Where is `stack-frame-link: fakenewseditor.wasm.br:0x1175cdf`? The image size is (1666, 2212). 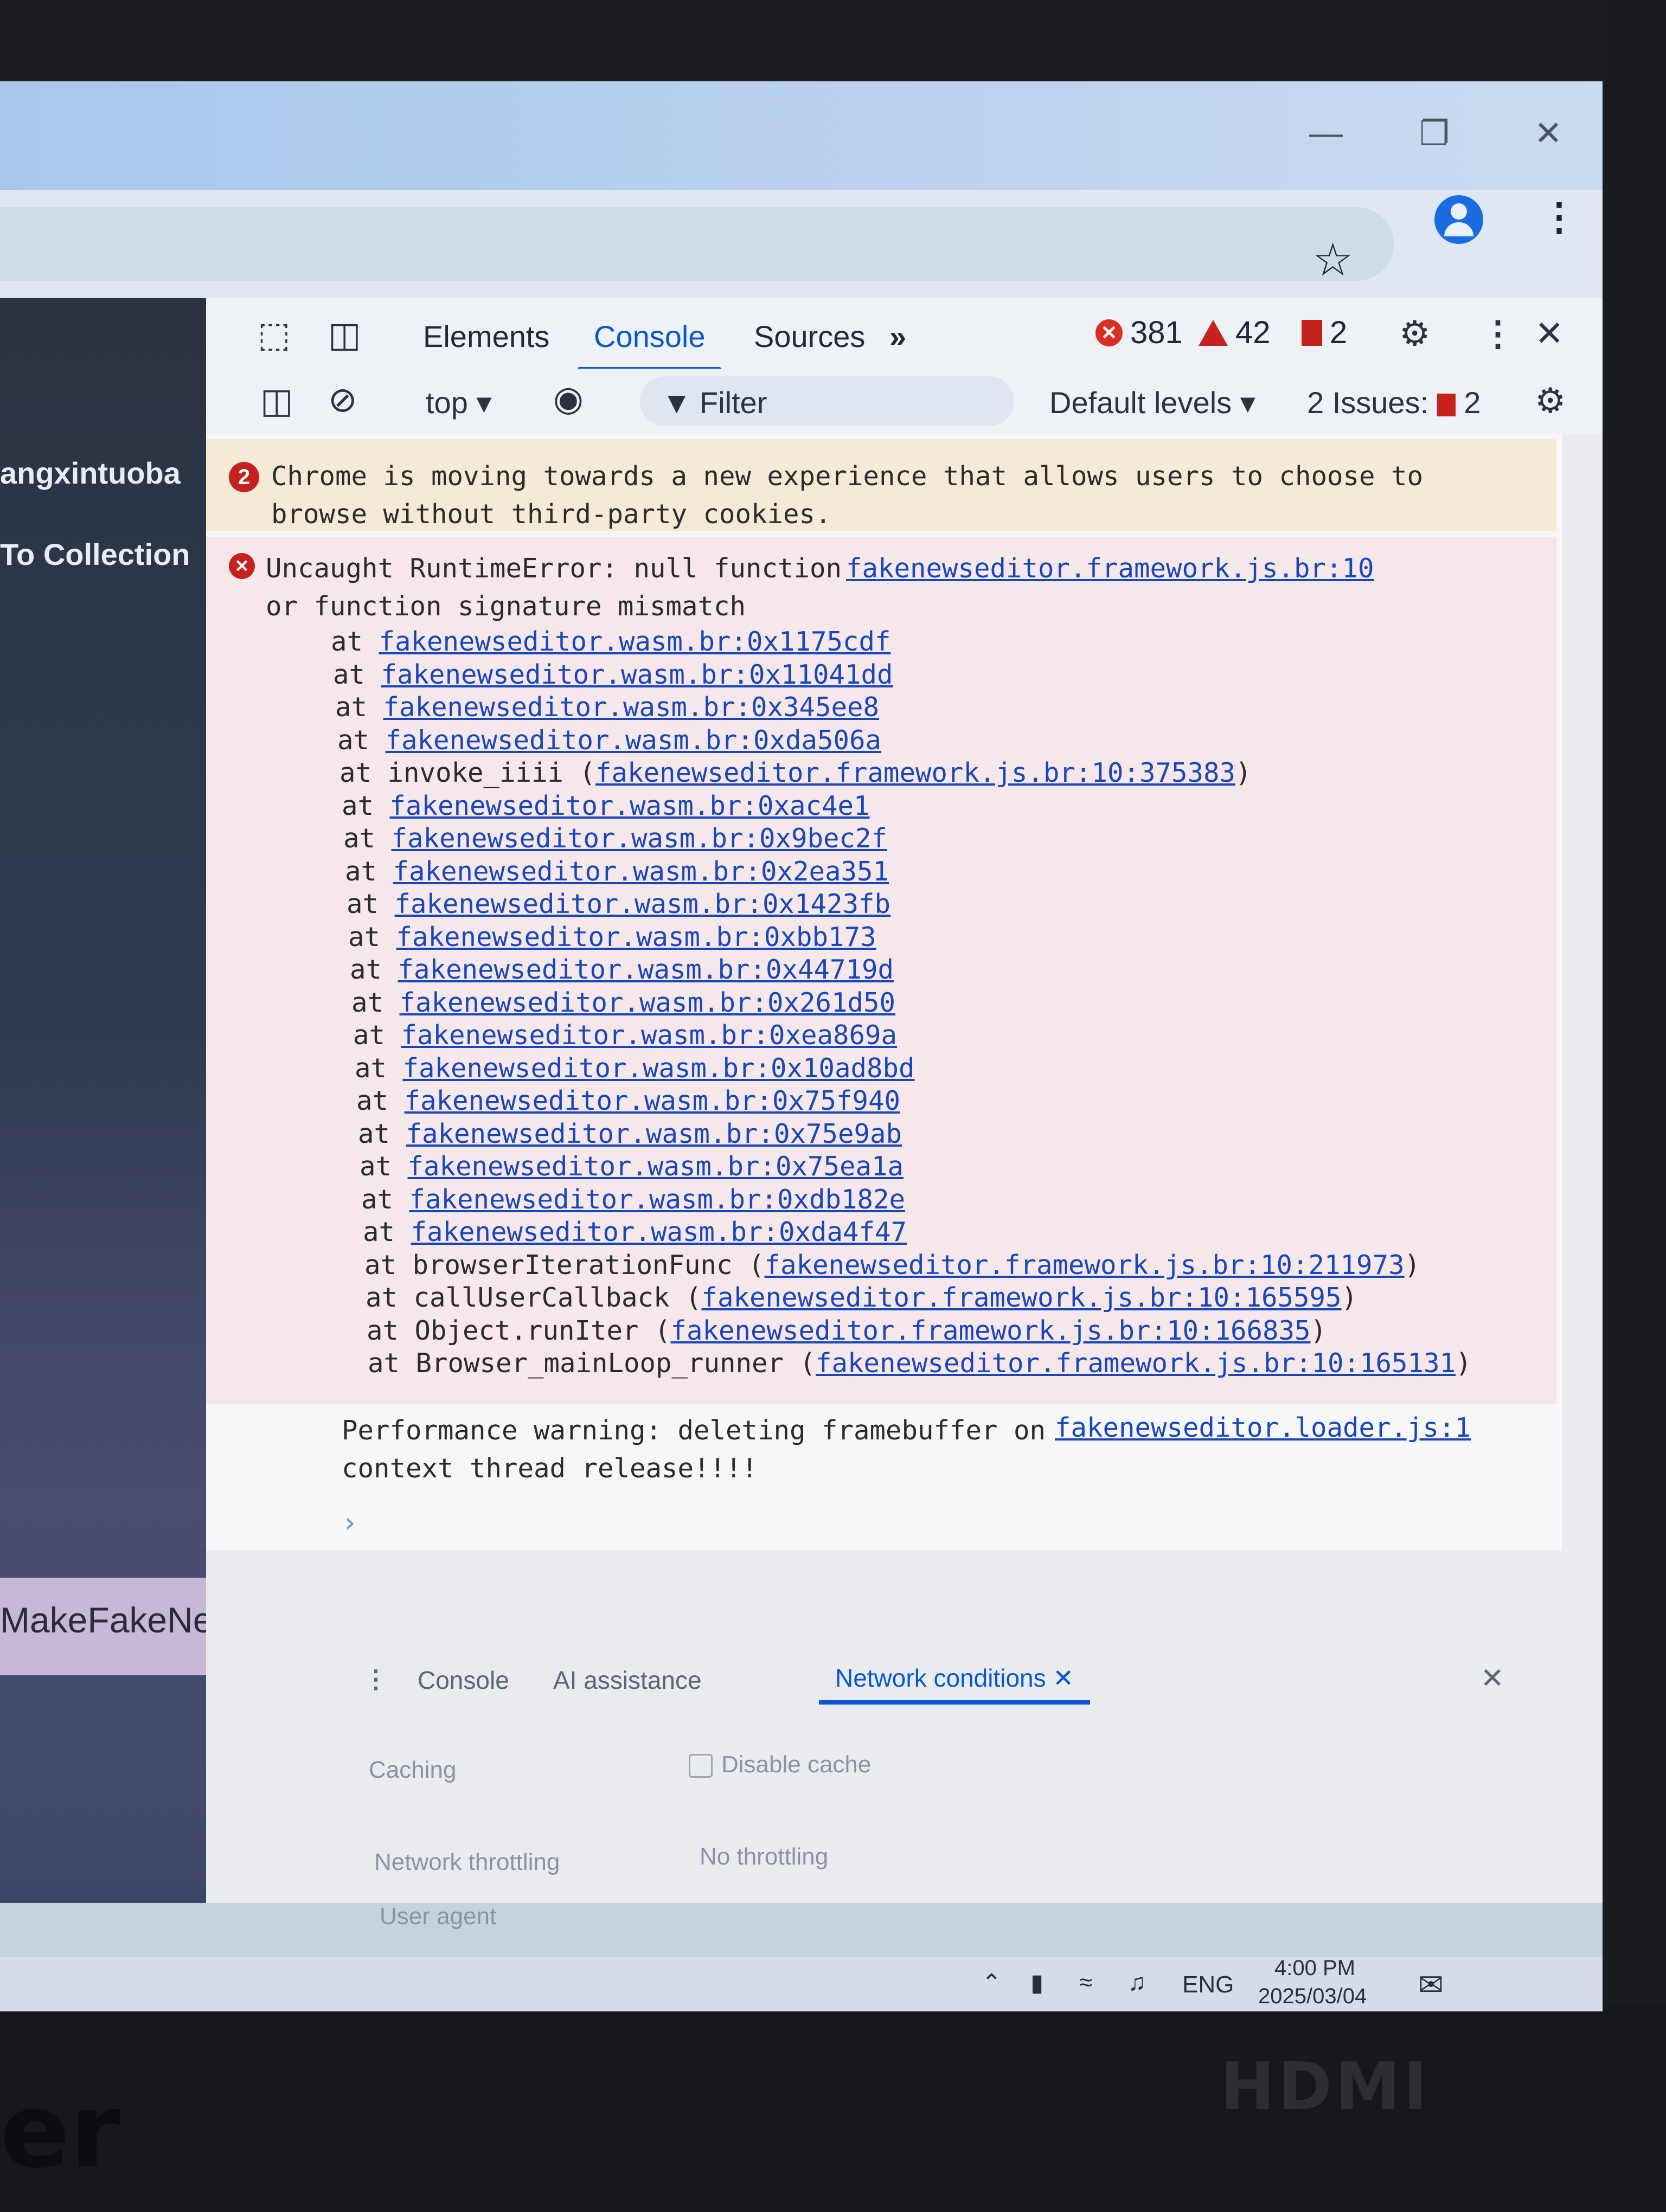 stack-frame-link: fakenewseditor.wasm.br:0x1175cdf is located at coordinates (635, 641).